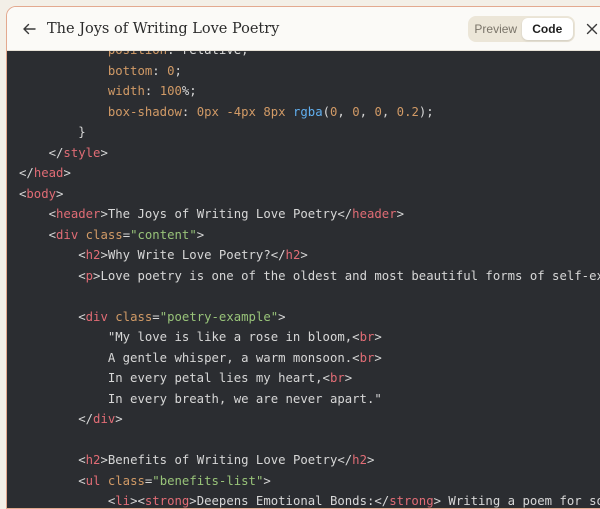  Describe the element at coordinates (309, 71) in the screenshot. I see `code-line: bottom: 0;` at that location.